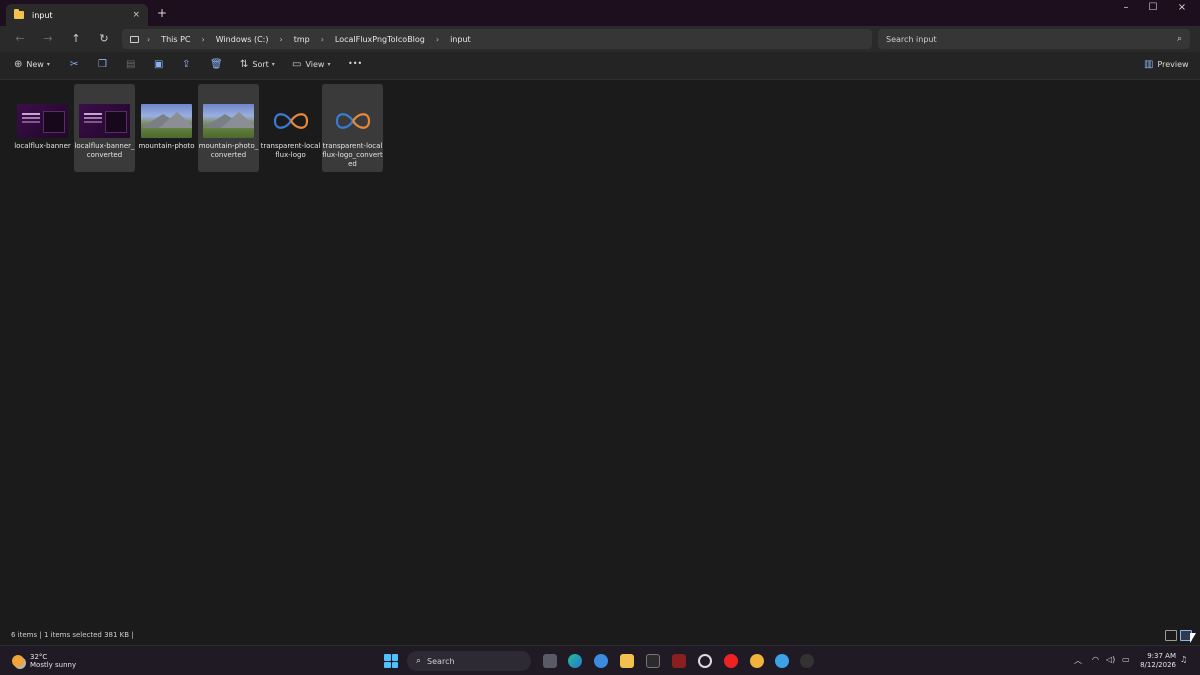 This screenshot has width=1200, height=675. What do you see at coordinates (705, 661) in the screenshot?
I see `chatgpt-icon` at bounding box center [705, 661].